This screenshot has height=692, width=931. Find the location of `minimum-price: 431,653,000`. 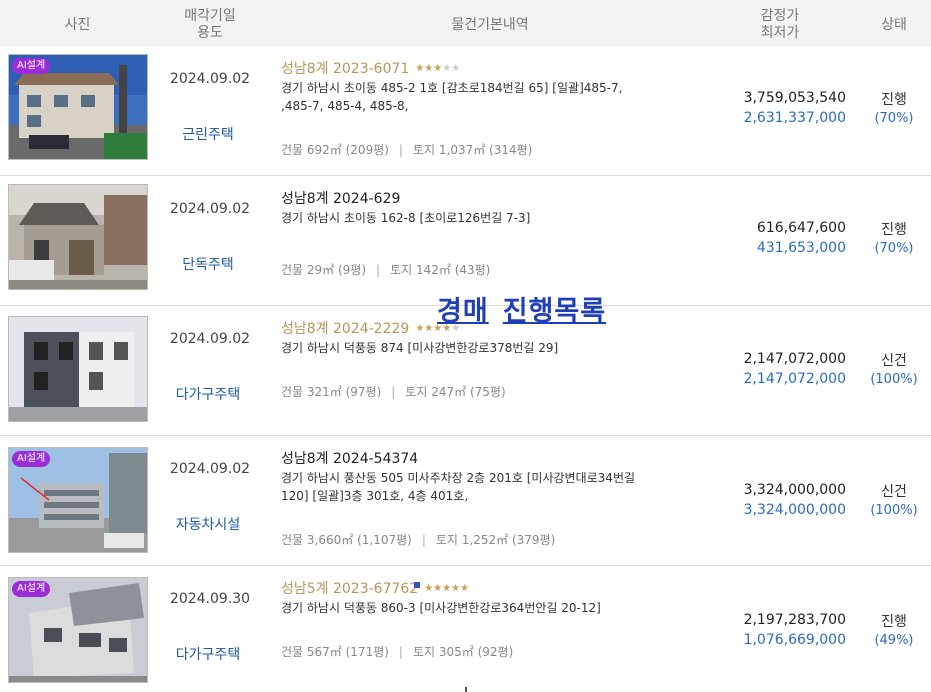

minimum-price: 431,653,000 is located at coordinates (801, 248).